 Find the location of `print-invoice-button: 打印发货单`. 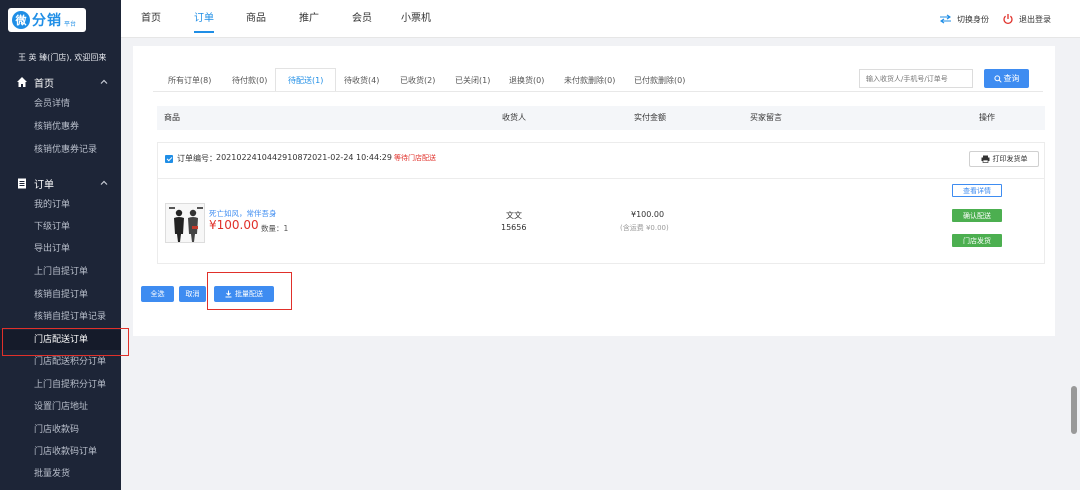

print-invoice-button: 打印发货单 is located at coordinates (1004, 159).